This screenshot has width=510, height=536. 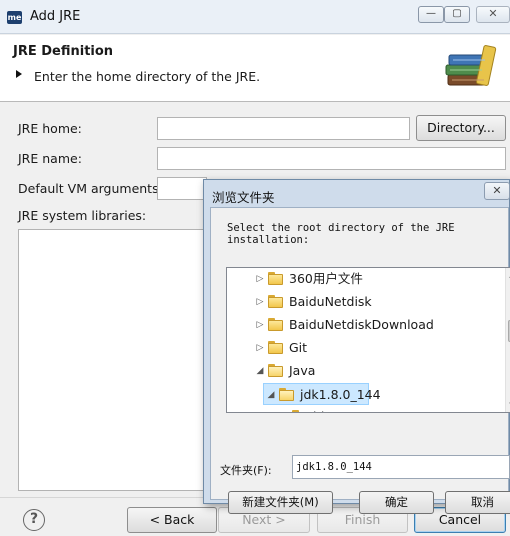 I want to click on tree-item-git: ▷ Git, so click(x=280, y=348).